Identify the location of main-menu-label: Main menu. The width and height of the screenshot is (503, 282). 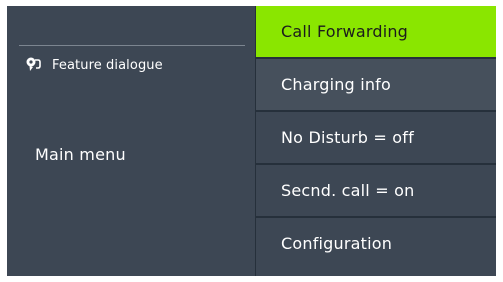
(80, 154).